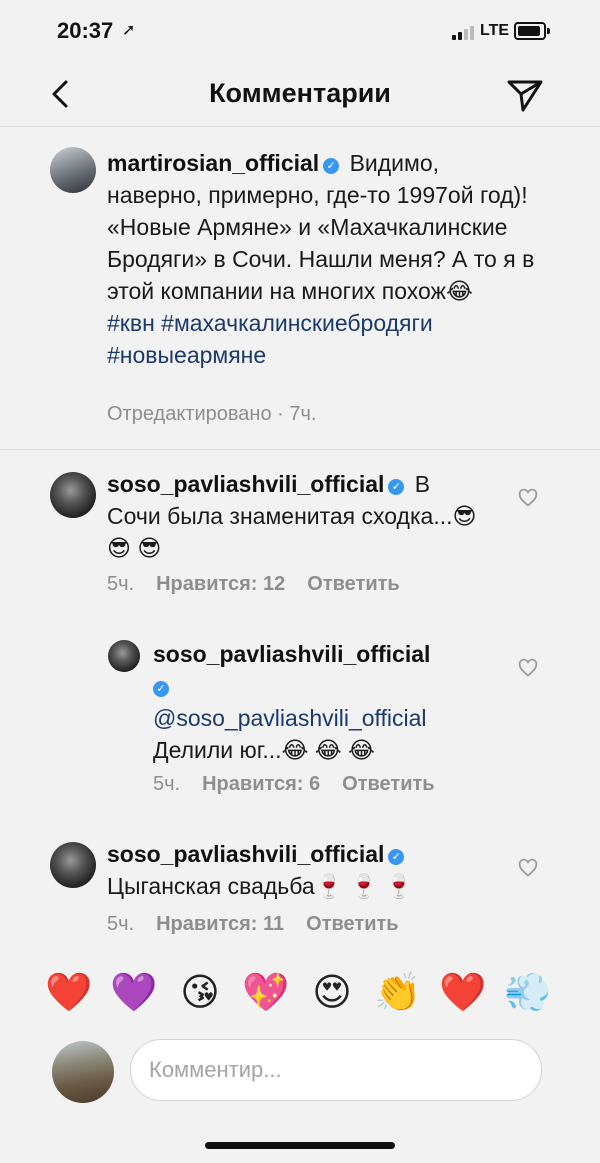 This screenshot has height=1163, width=600. I want to click on clapping-hands-emoji: 👏, so click(398, 992).